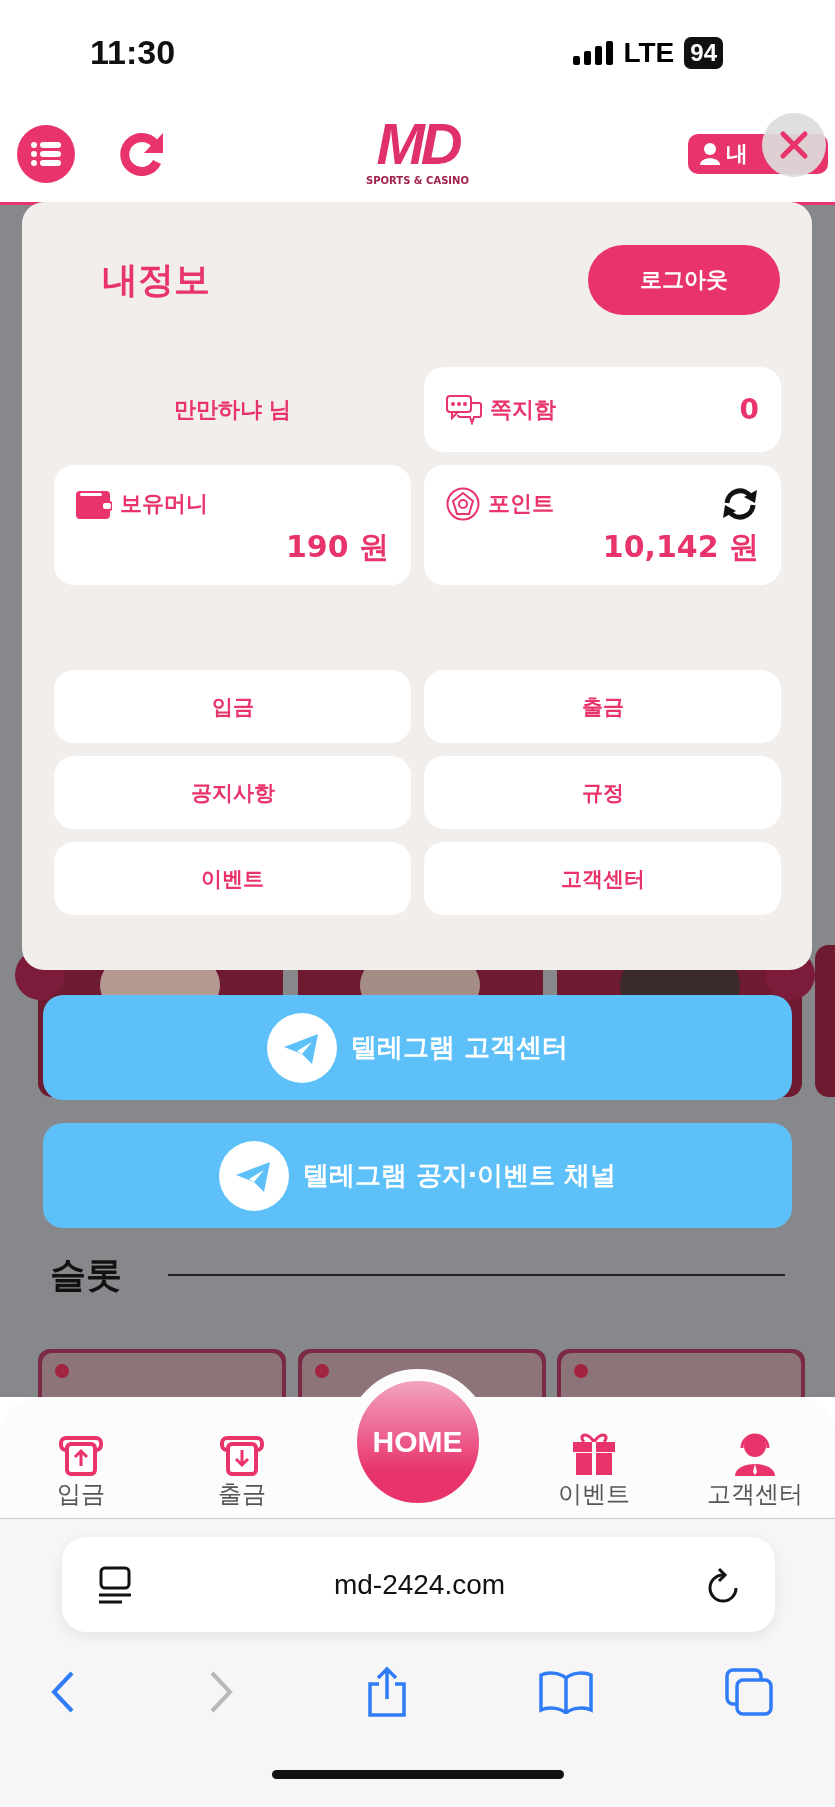 The width and height of the screenshot is (835, 1807). I want to click on menu-item: 공지사항, so click(232, 792).